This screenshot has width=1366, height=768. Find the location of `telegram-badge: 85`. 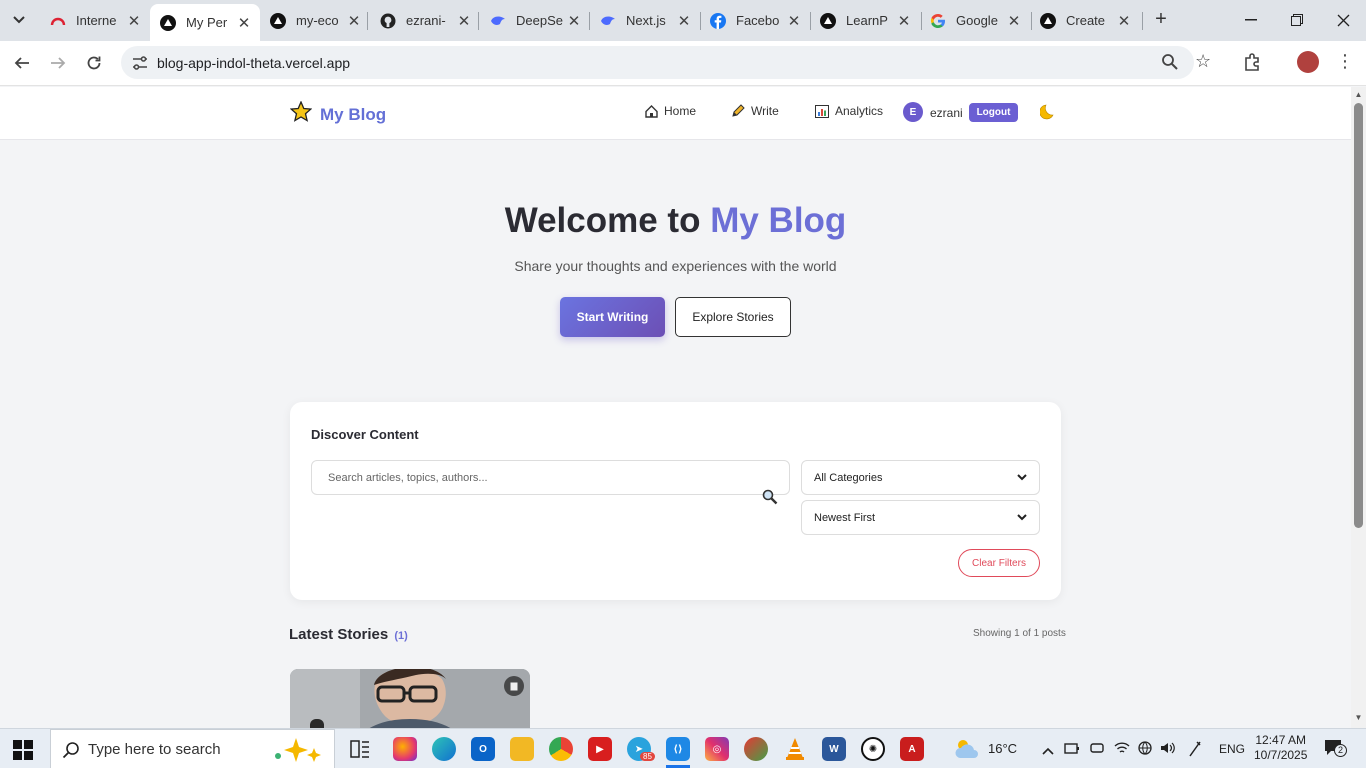

telegram-badge: 85 is located at coordinates (647, 756).